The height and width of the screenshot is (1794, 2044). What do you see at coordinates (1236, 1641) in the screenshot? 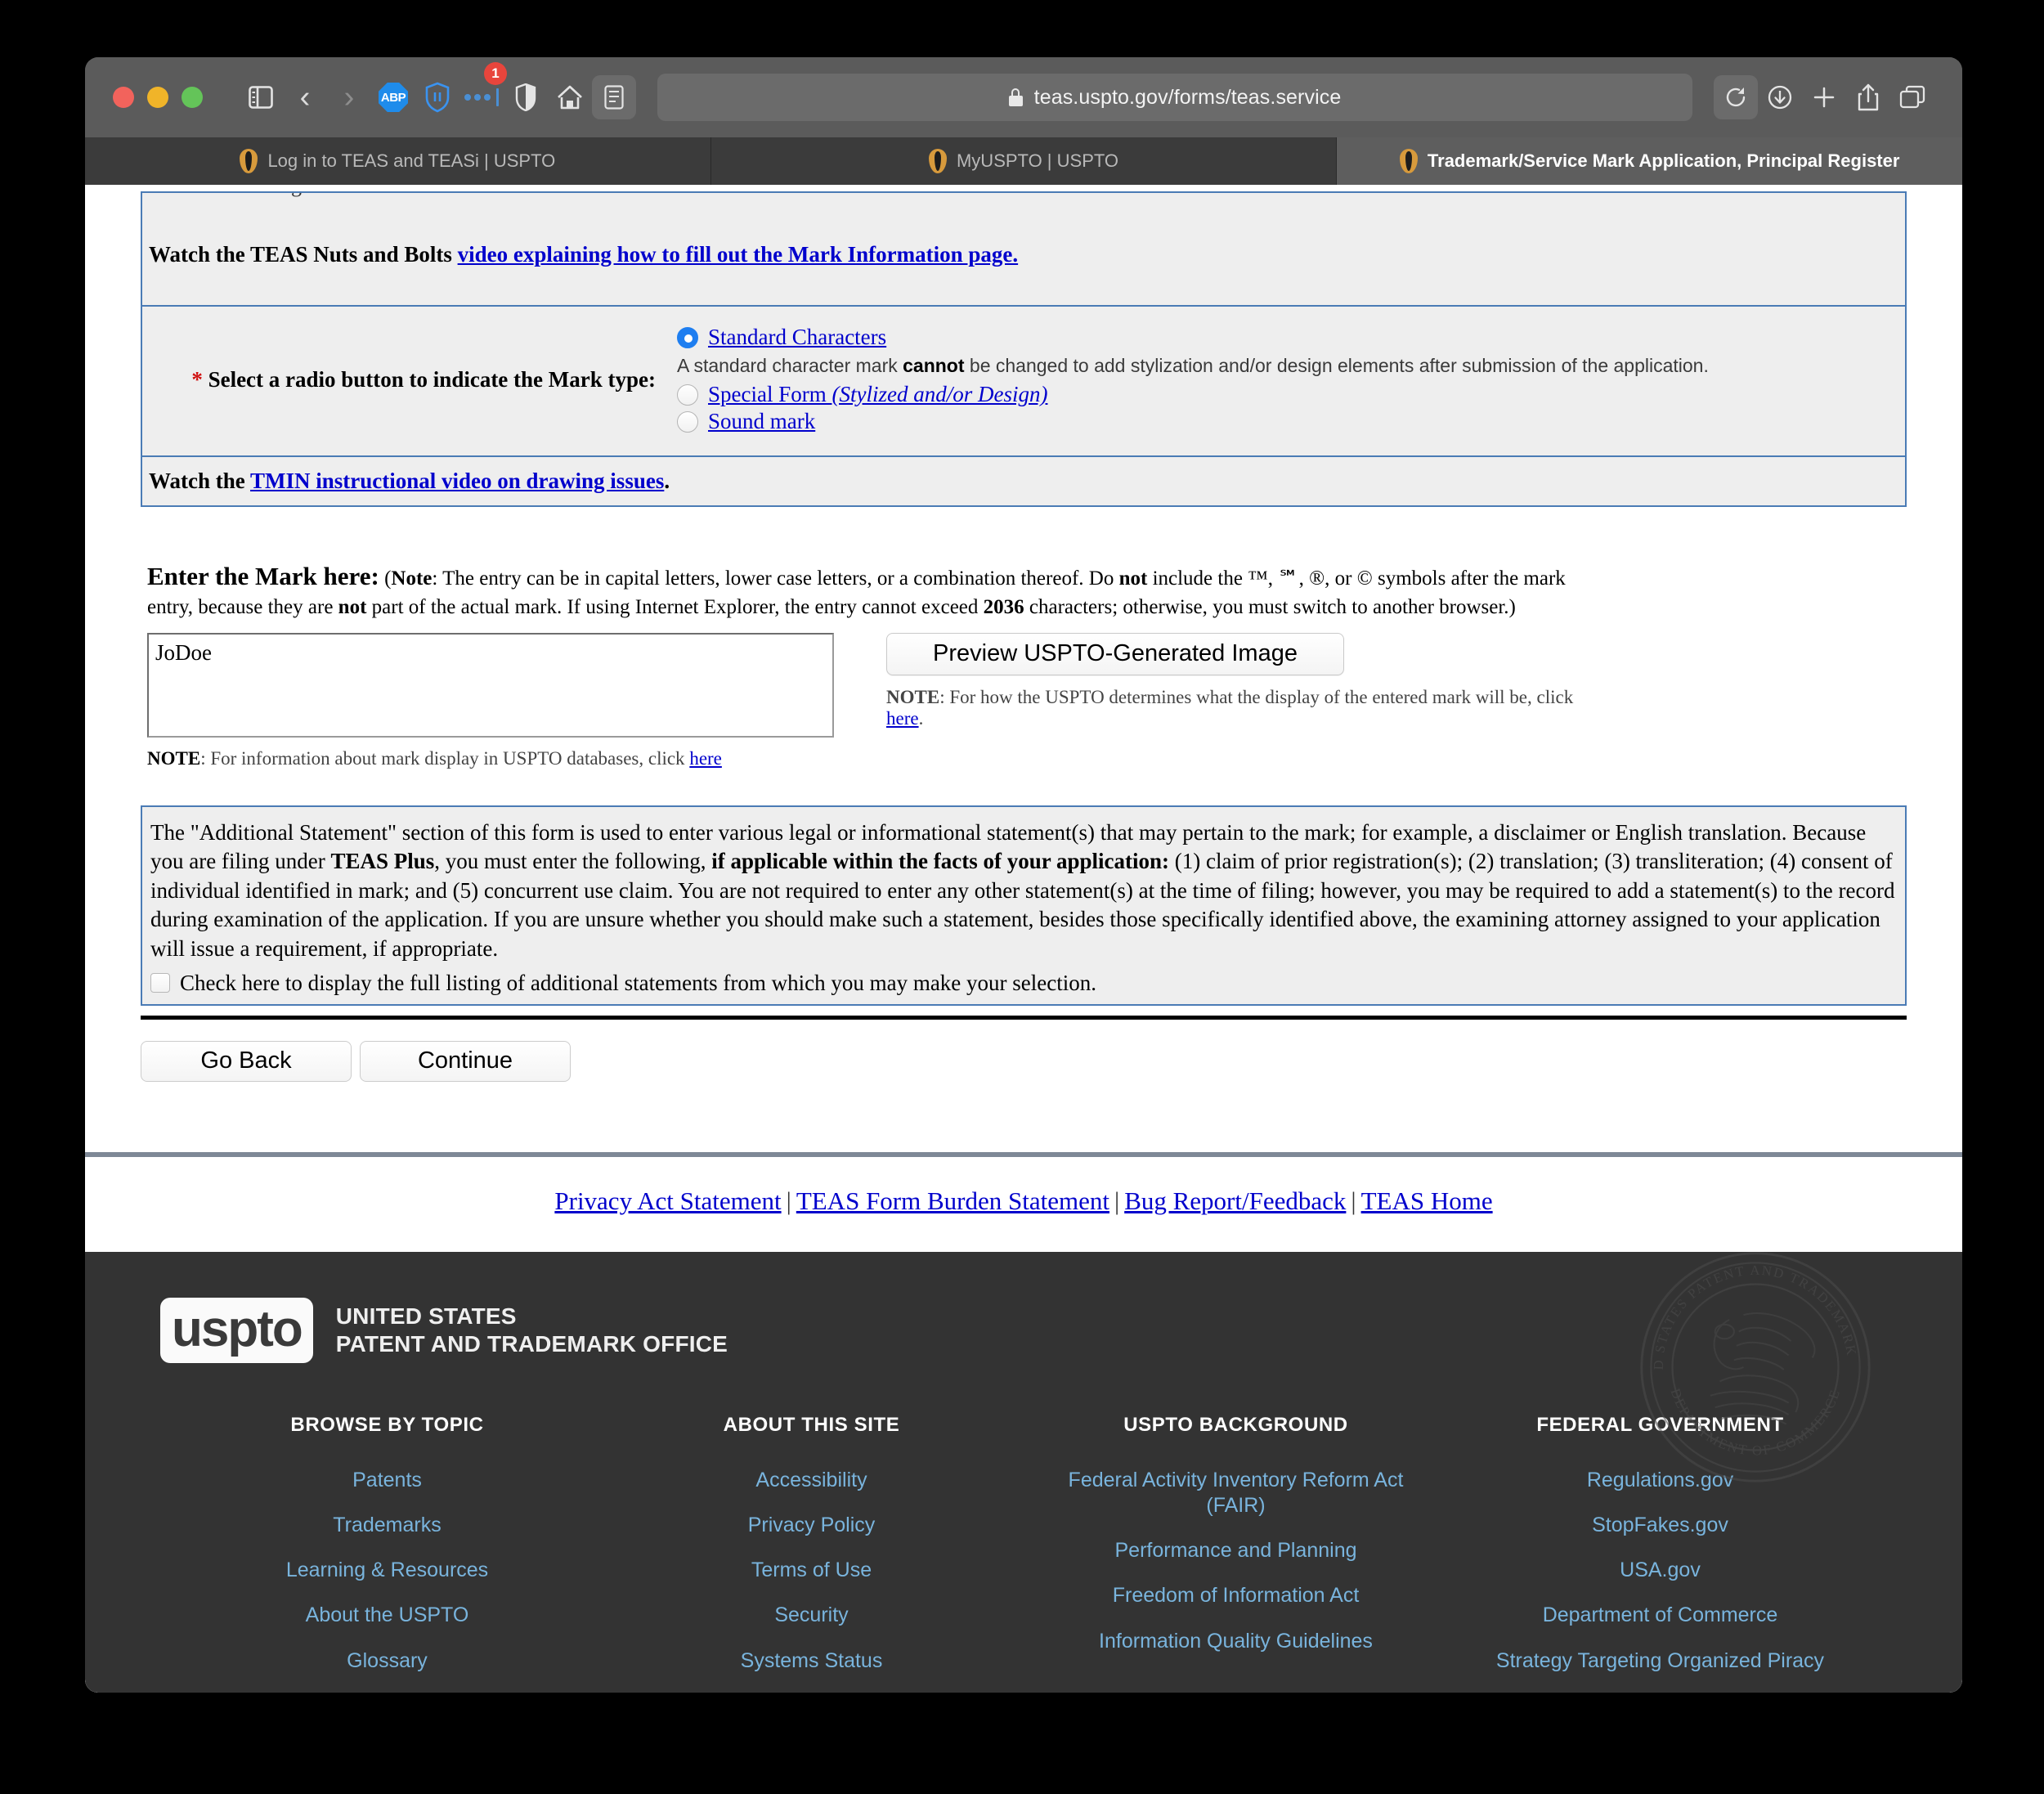
I see `footer-link-information-quality-guidelines: Information Quality Guidelines` at bounding box center [1236, 1641].